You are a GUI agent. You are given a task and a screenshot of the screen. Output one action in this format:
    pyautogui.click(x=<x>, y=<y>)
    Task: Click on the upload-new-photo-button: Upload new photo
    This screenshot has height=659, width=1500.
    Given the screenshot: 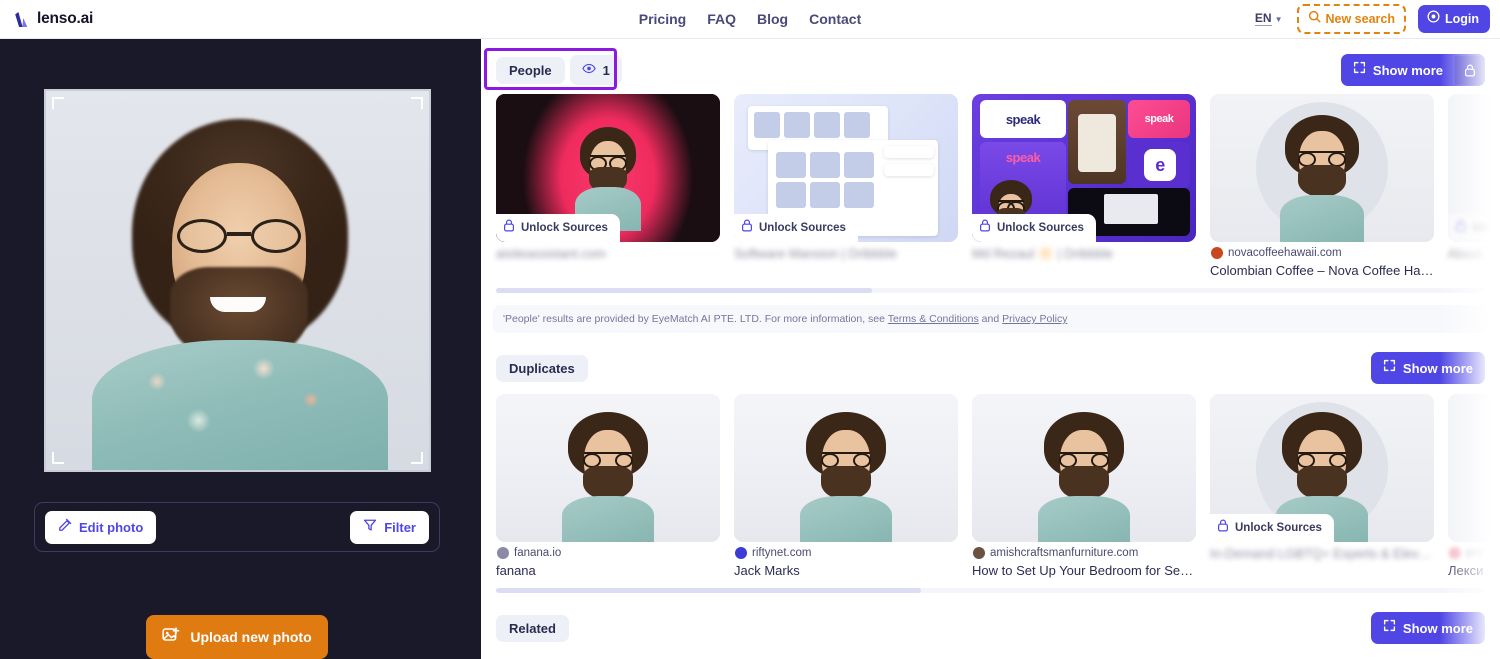 What is the action you would take?
    pyautogui.click(x=237, y=637)
    